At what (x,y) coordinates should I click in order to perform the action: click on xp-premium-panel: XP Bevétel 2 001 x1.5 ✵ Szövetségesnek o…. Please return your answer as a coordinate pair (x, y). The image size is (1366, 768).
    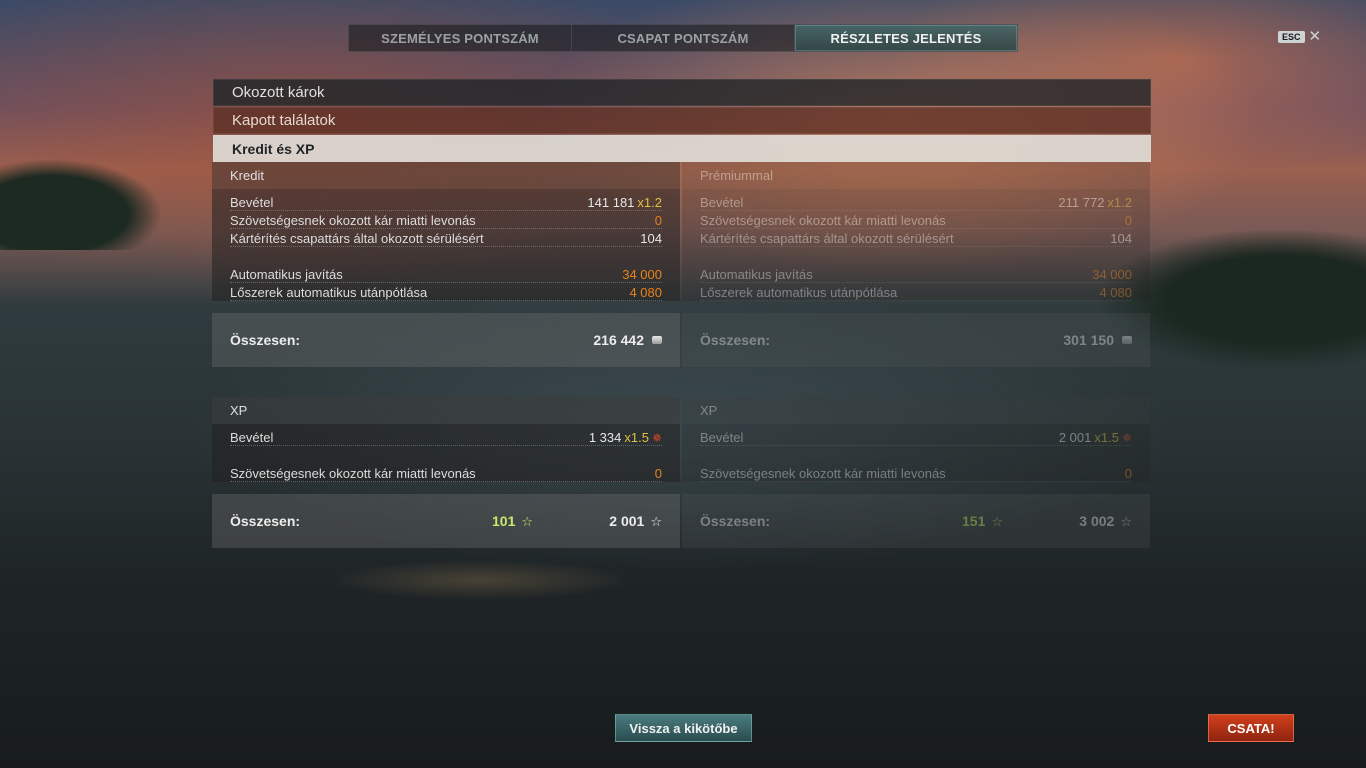
    Looking at the image, I should click on (916, 472).